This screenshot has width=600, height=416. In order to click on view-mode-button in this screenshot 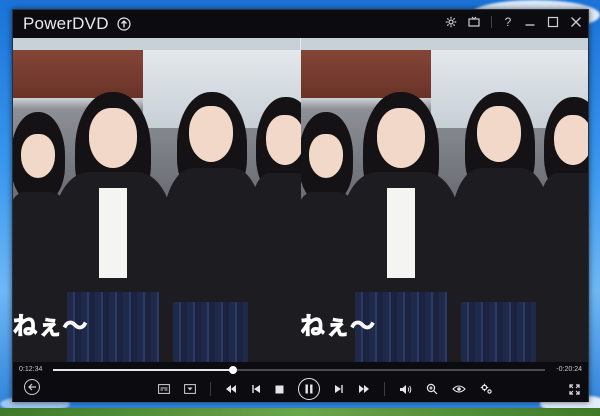, I will do `click(459, 389)`.